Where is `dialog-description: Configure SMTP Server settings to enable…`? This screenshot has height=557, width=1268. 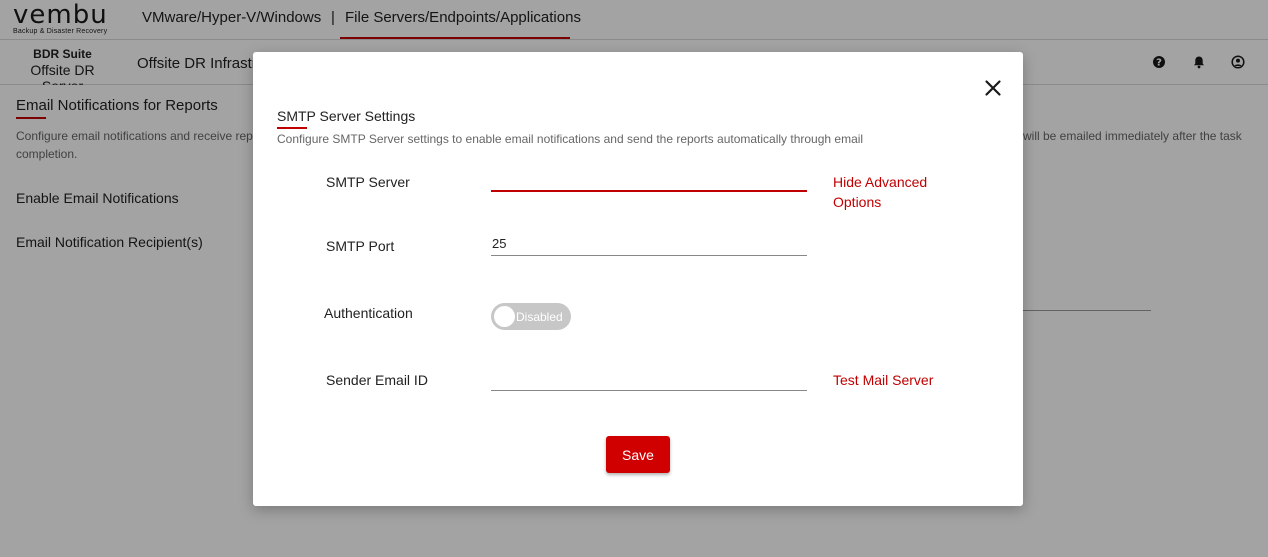
dialog-description: Configure SMTP Server settings to enable… is located at coordinates (570, 139).